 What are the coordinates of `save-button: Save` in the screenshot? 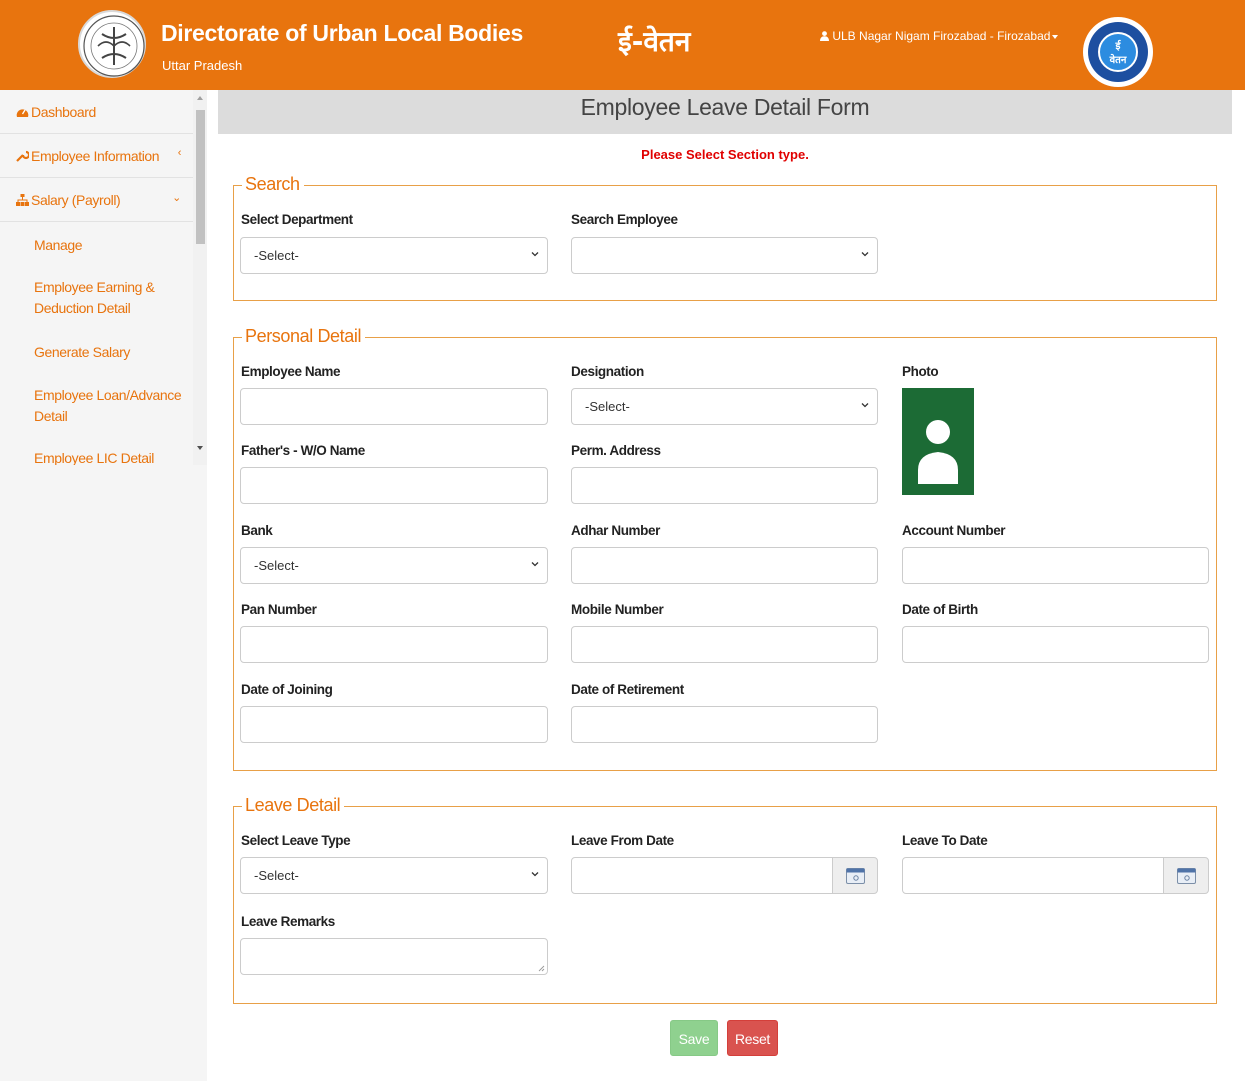 It's located at (694, 1038).